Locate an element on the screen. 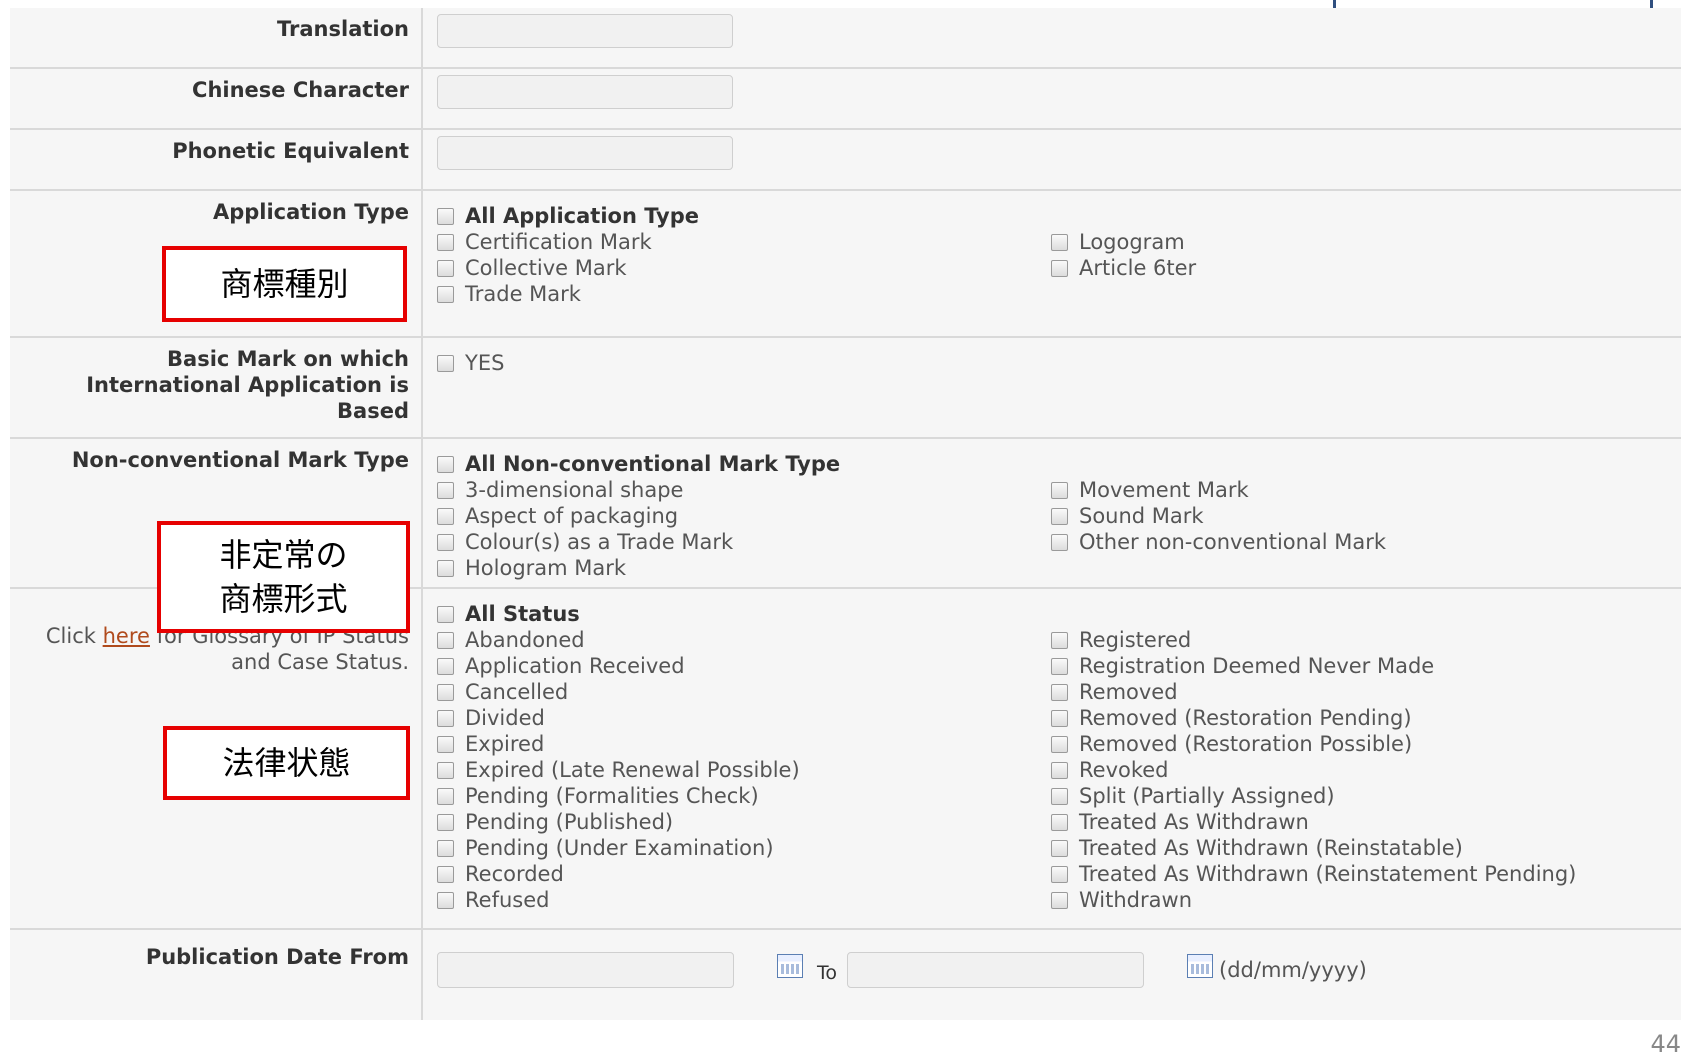  status-option: Removed (Restoration Possible) is located at coordinates (1358, 744).